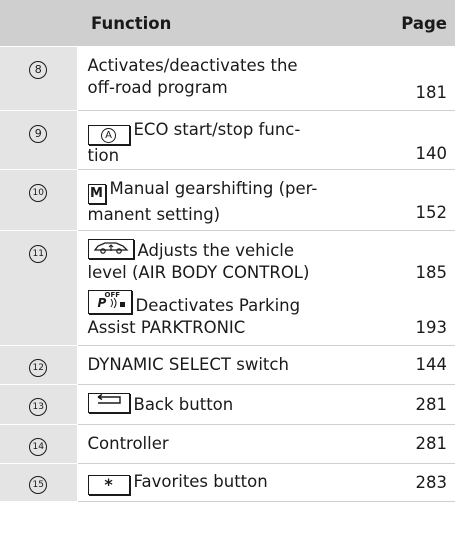  What do you see at coordinates (420, 482) in the screenshot?
I see `page-number: 283` at bounding box center [420, 482].